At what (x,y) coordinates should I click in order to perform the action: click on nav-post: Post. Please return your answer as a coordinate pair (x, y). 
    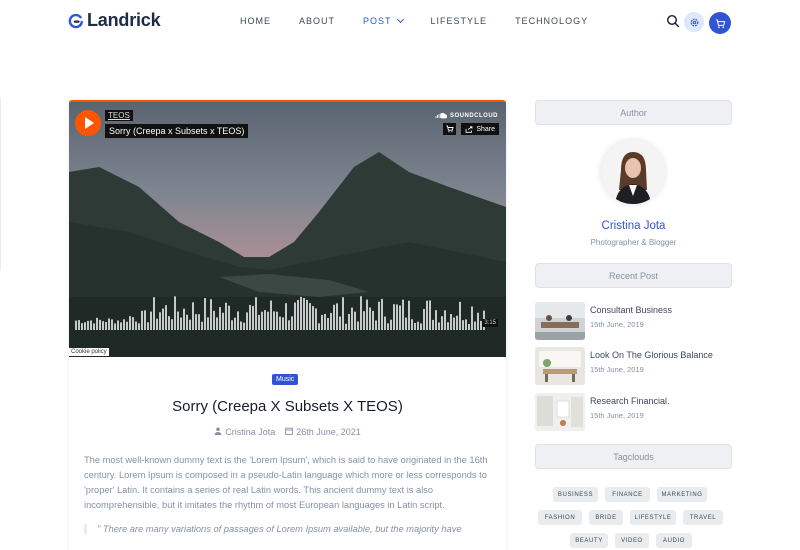
    Looking at the image, I should click on (383, 20).